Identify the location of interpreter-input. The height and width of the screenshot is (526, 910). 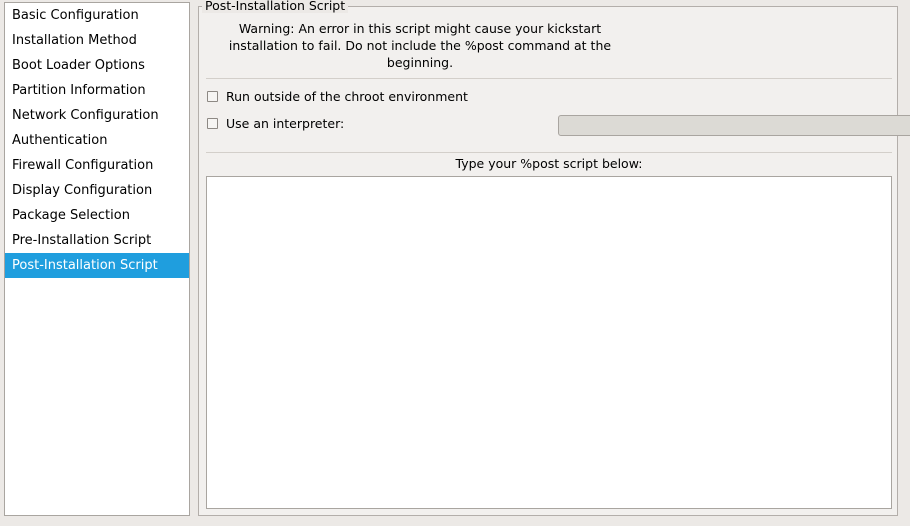
(734, 125).